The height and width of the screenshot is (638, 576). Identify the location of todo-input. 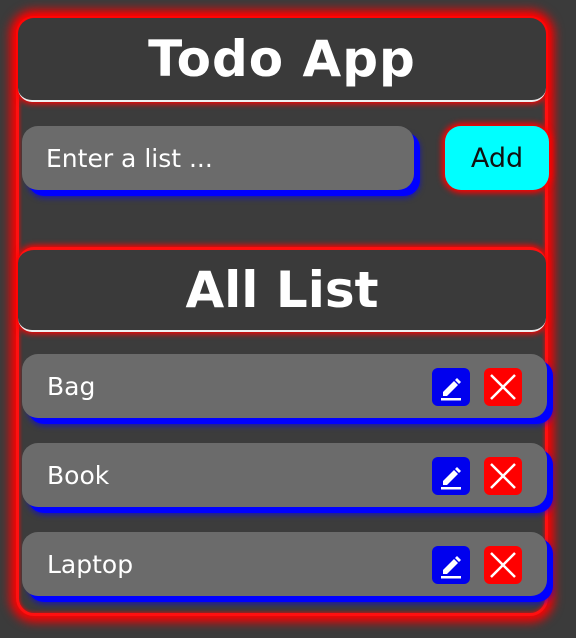
(218, 158).